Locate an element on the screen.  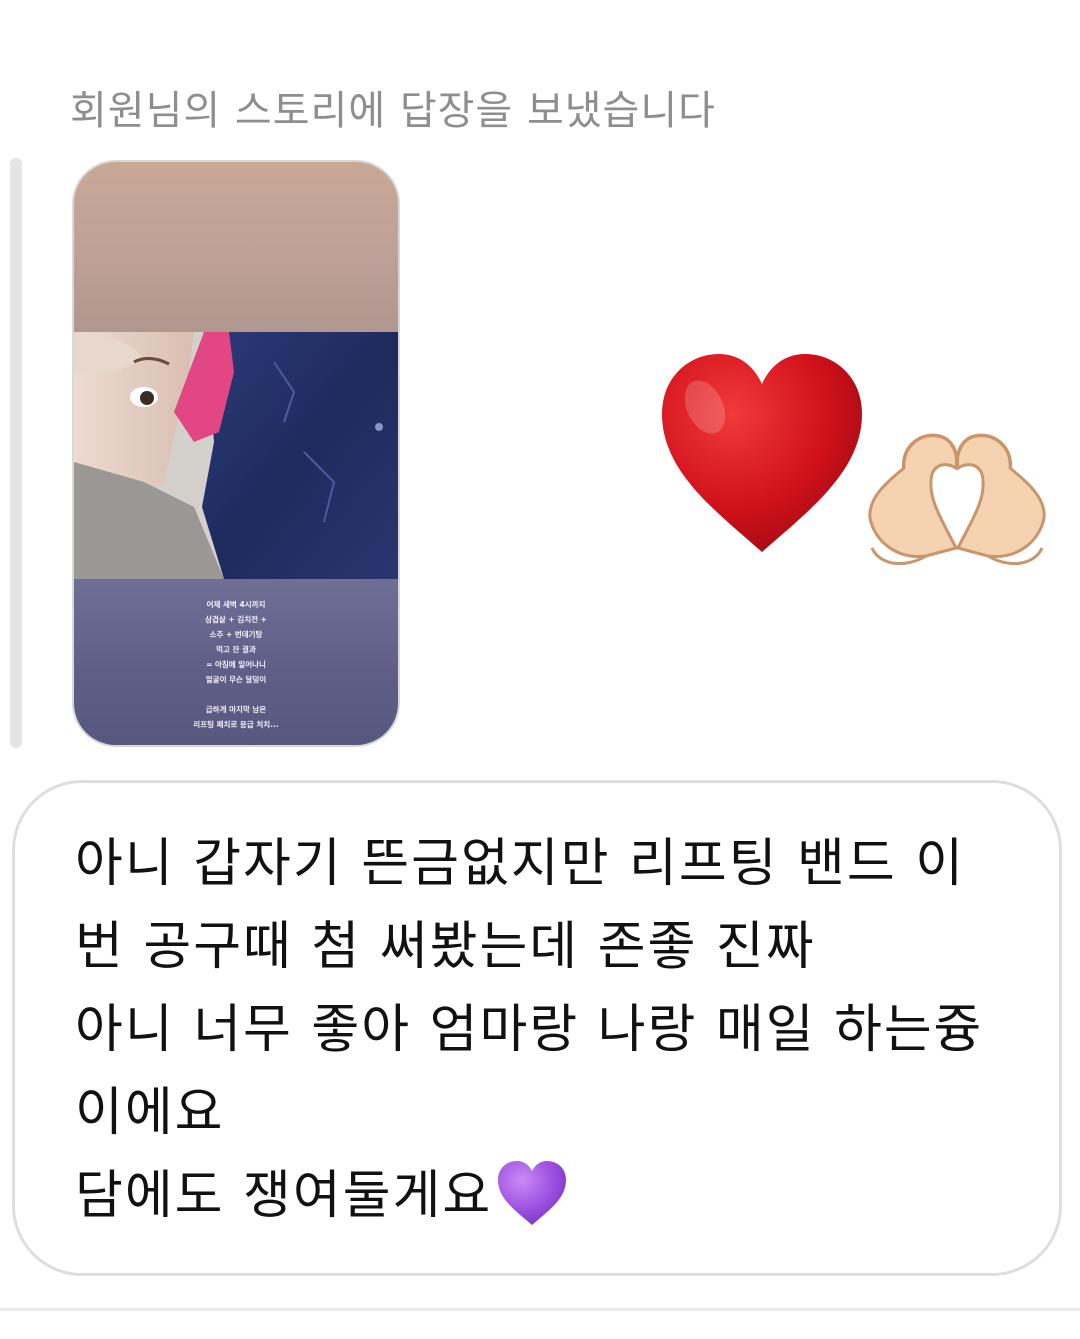
story-caption-line: 어제 새벽 4시까지 is located at coordinates (236, 604).